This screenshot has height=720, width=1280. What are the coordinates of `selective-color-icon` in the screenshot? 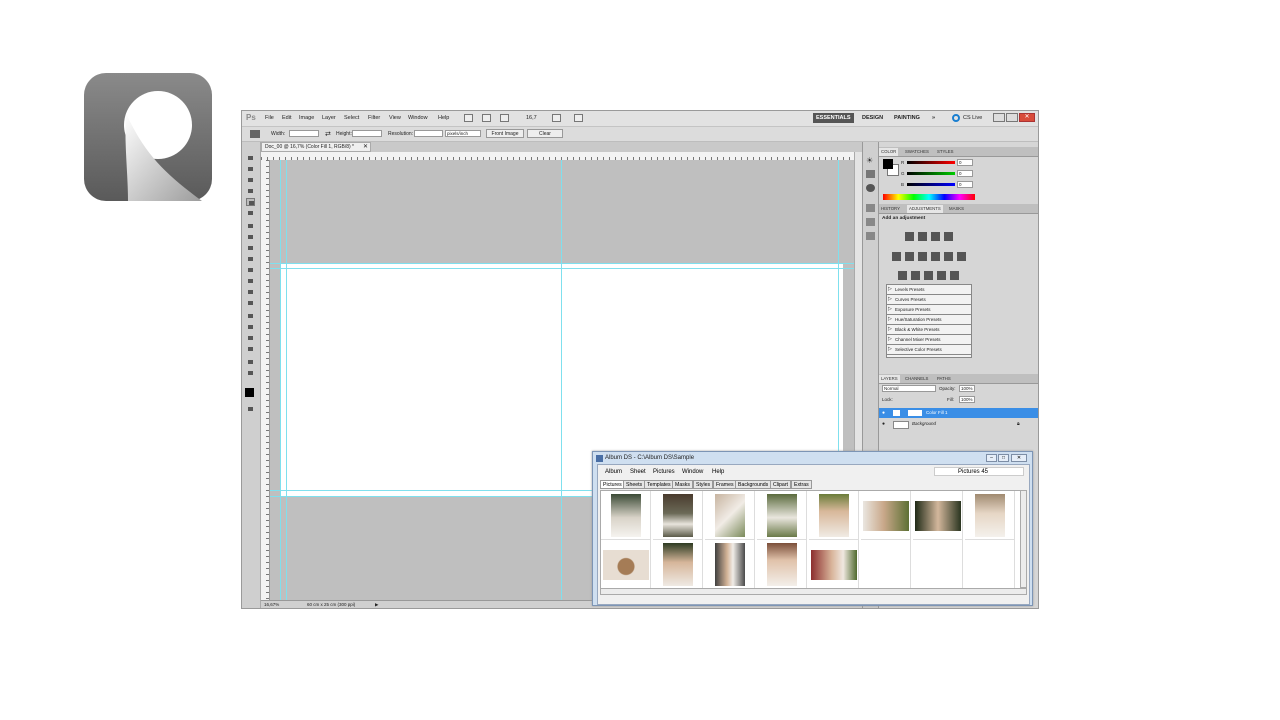 It's located at (954, 275).